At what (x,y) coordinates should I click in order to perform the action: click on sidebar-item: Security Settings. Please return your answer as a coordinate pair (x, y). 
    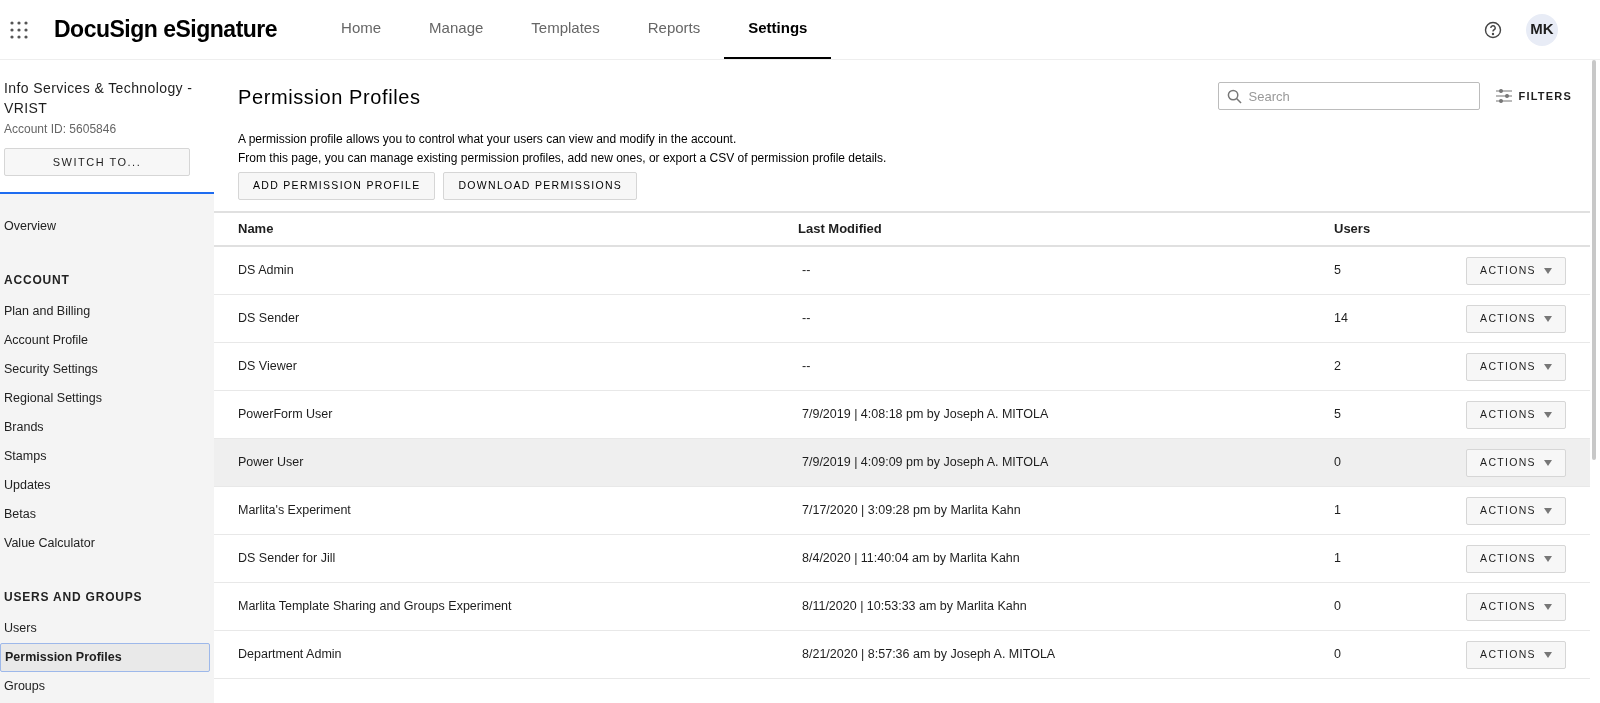
    Looking at the image, I should click on (107, 369).